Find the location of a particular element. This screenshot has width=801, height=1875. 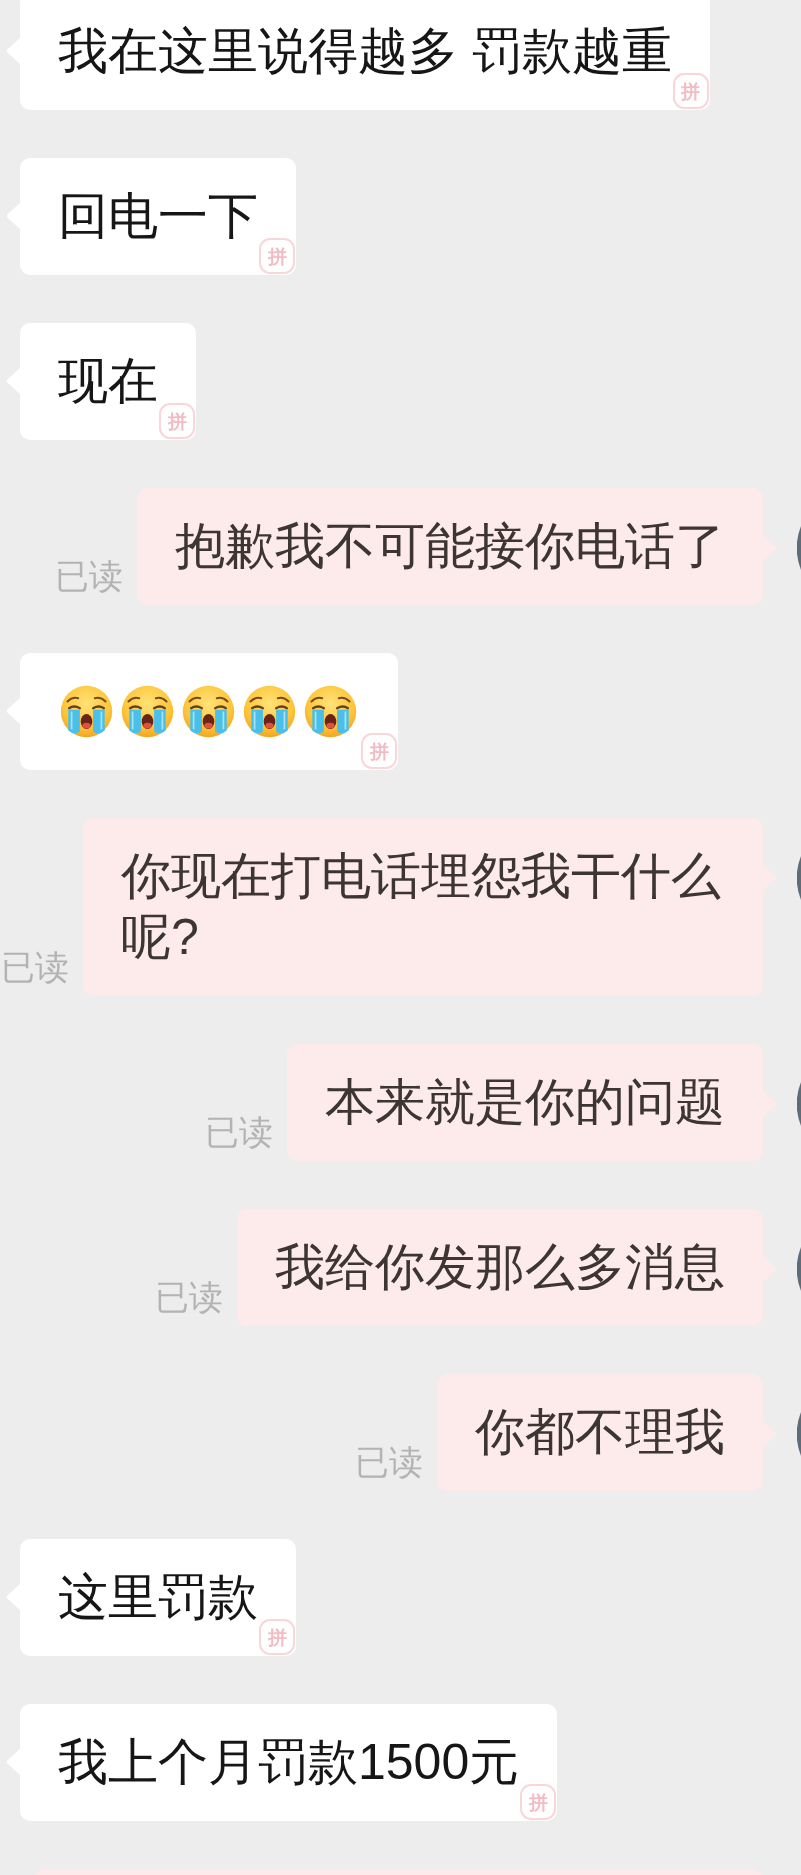

message-text: 现在 is located at coordinates (108, 381).